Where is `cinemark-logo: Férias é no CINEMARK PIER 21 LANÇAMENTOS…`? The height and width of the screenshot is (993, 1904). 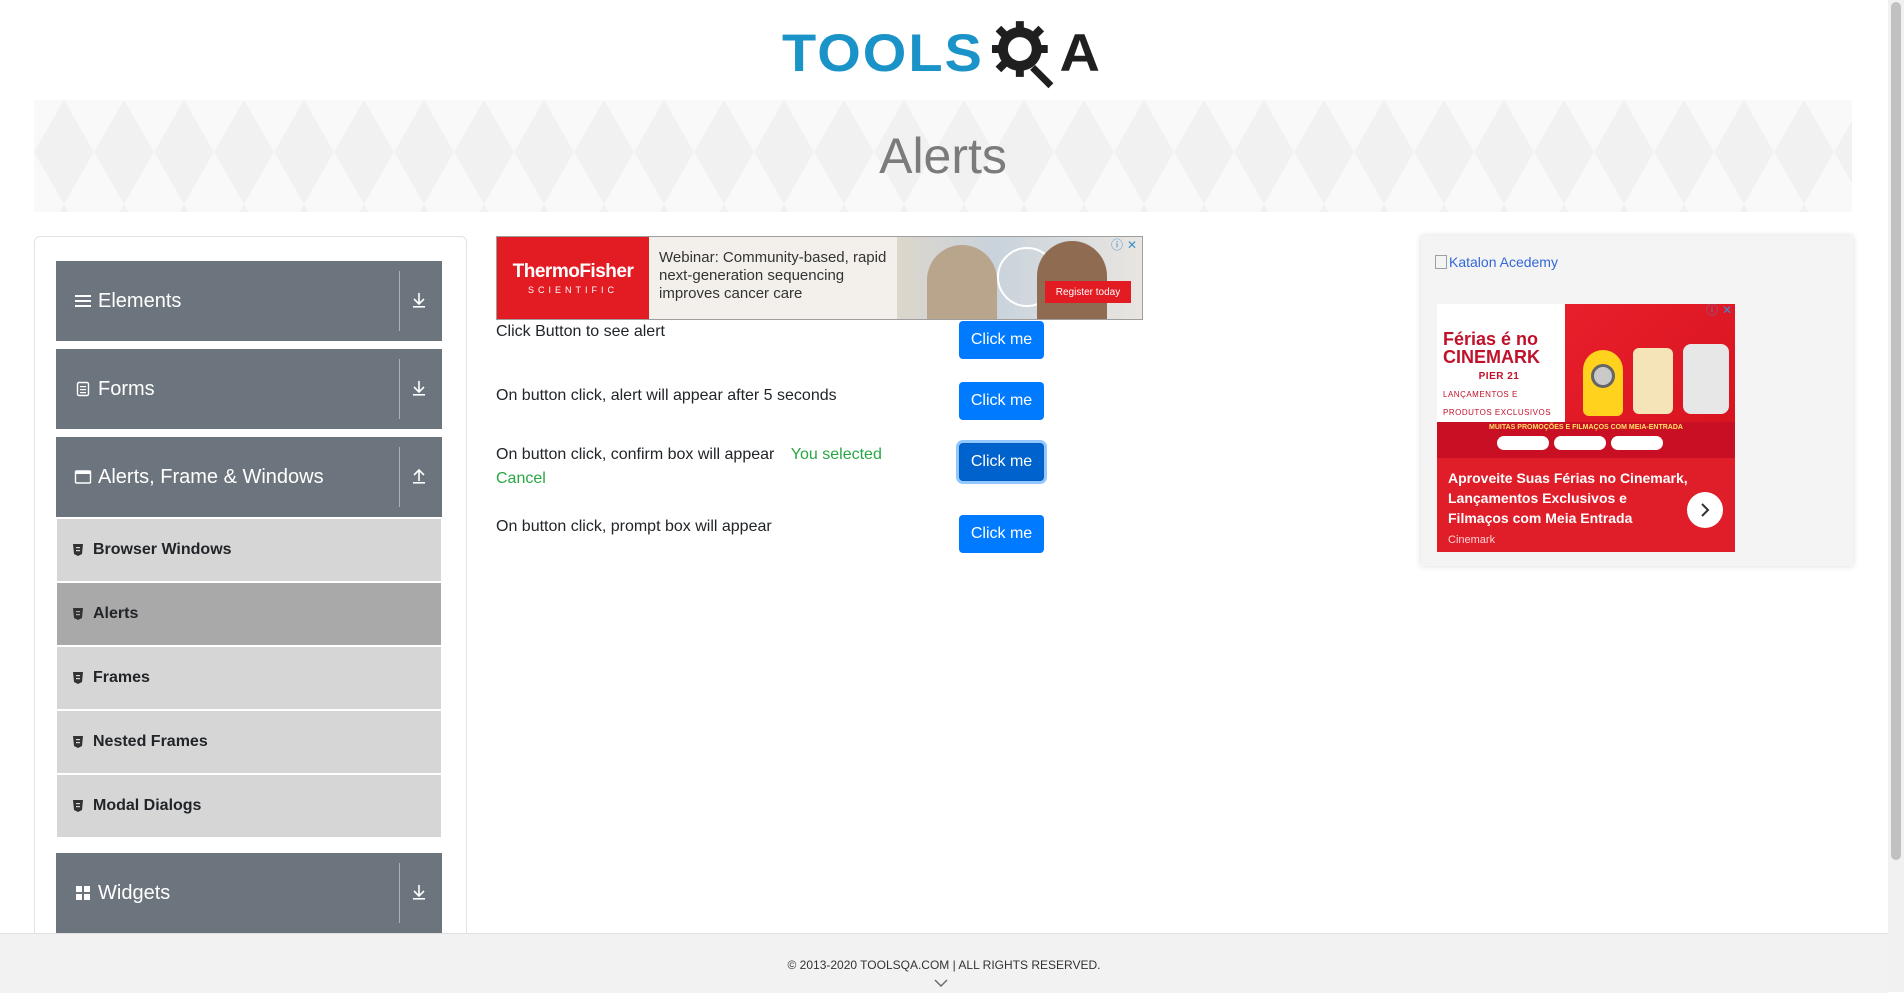 cinemark-logo: Férias é no CINEMARK PIER 21 LANÇAMENTOS… is located at coordinates (1499, 376).